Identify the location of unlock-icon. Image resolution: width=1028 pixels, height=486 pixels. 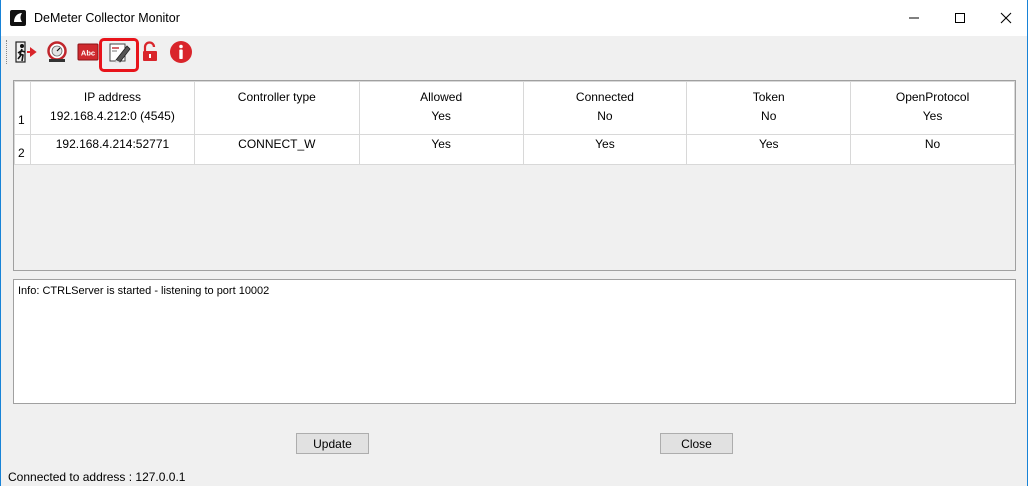
(150, 51).